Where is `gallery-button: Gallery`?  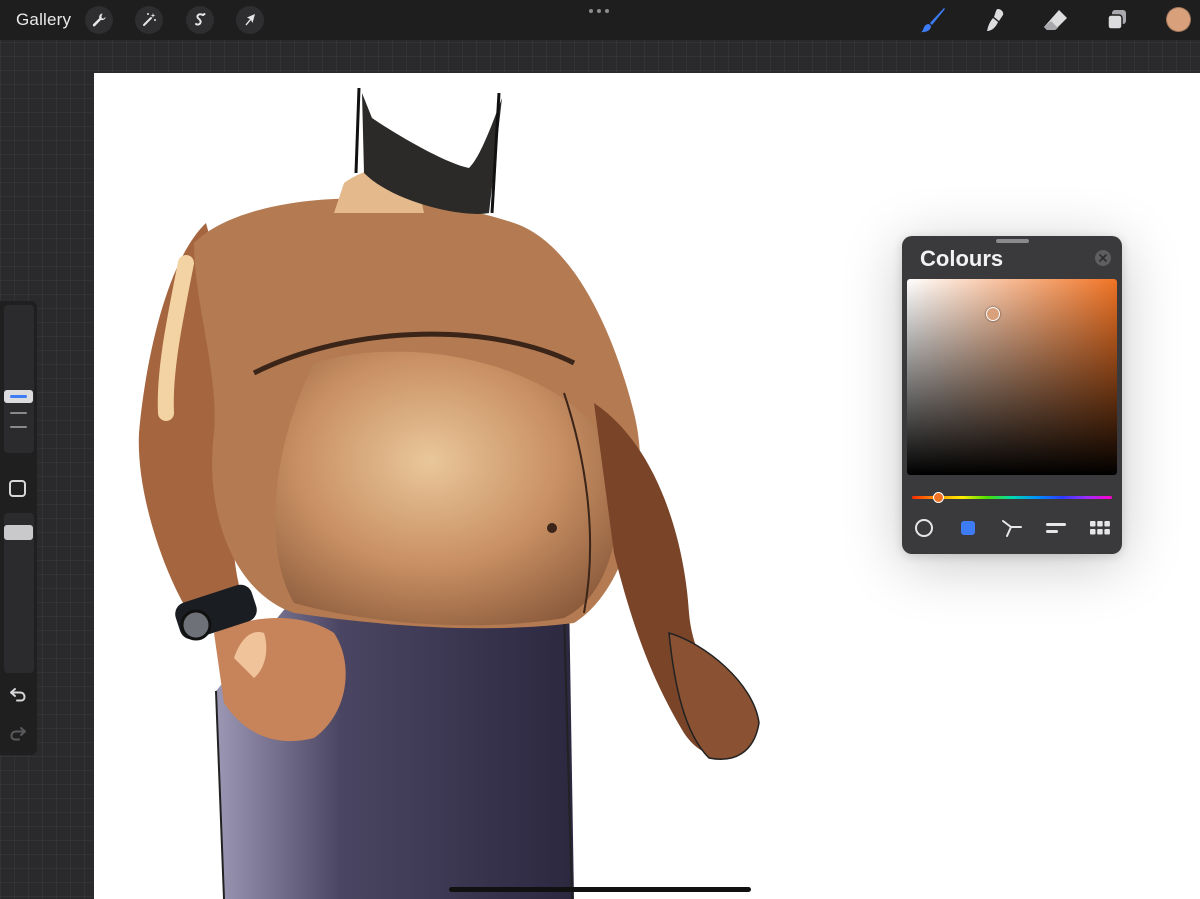 gallery-button: Gallery is located at coordinates (43, 20).